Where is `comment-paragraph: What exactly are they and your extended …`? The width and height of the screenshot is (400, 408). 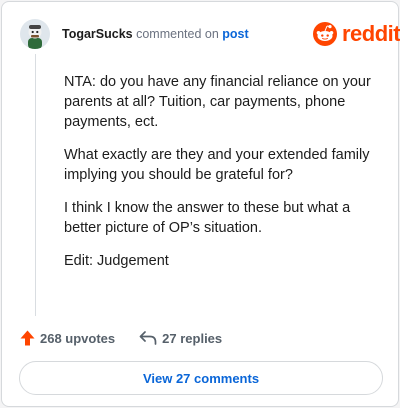
comment-paragraph: What exactly are they and your extended … is located at coordinates (217, 165).